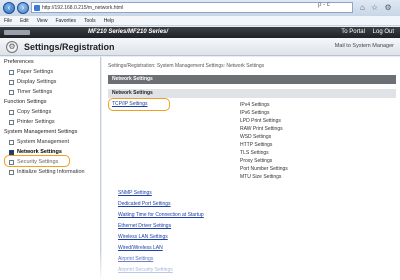  I want to click on mail-to-manager-link: Mail to System Manager, so click(364, 46).